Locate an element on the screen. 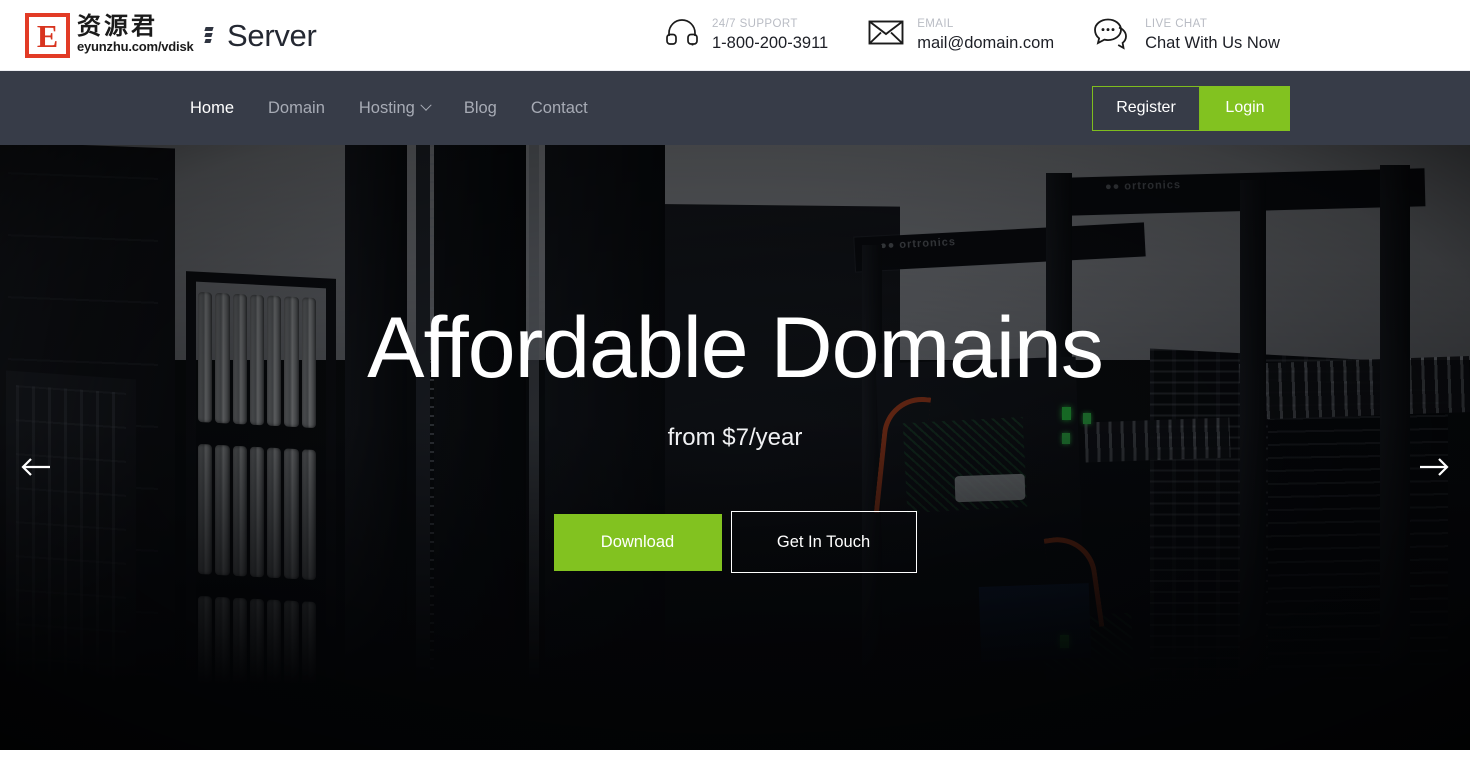 The width and height of the screenshot is (1470, 780). nav-item-domain: Domain is located at coordinates (296, 108).